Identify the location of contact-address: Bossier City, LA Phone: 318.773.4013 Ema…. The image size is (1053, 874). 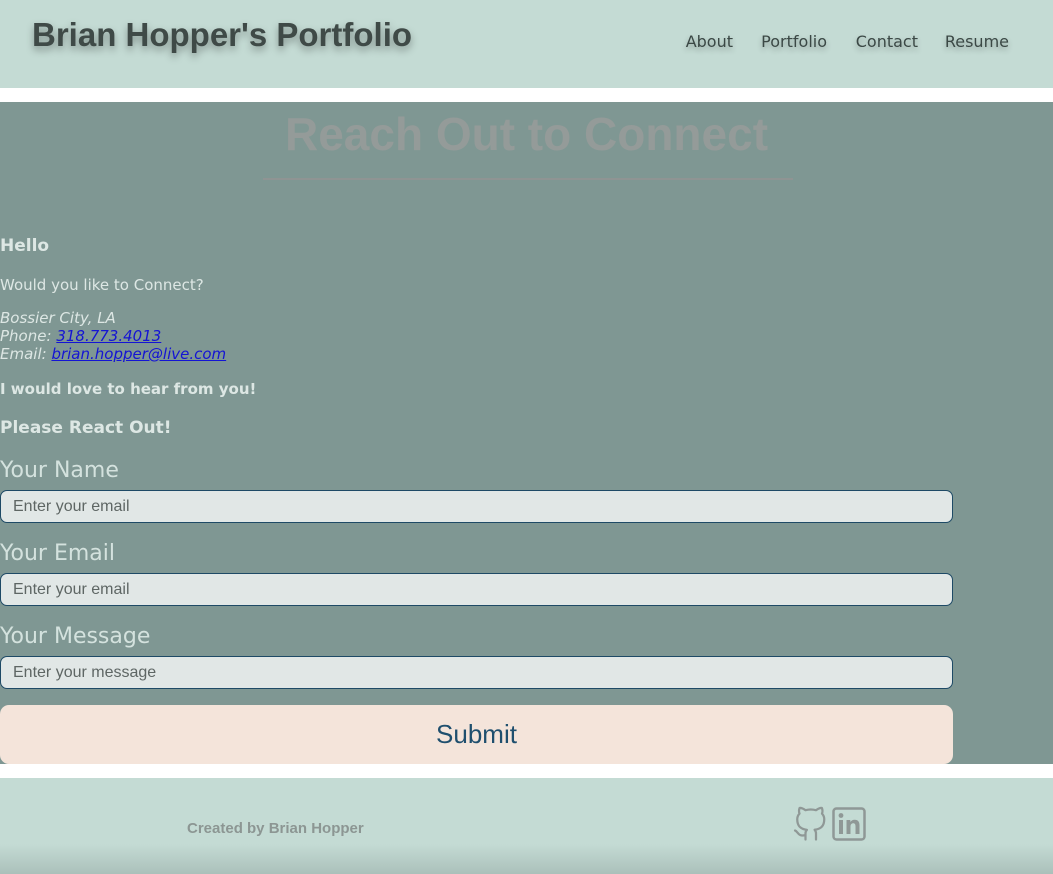
(113, 336).